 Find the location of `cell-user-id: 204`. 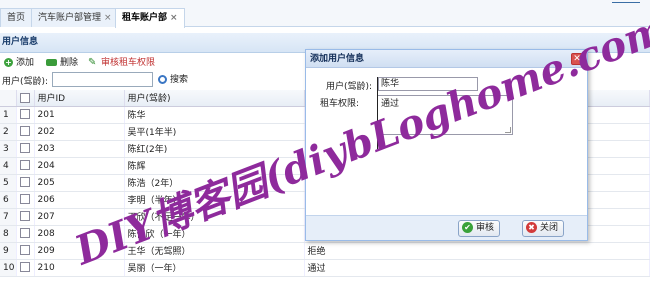

cell-user-id: 204 is located at coordinates (79, 166).